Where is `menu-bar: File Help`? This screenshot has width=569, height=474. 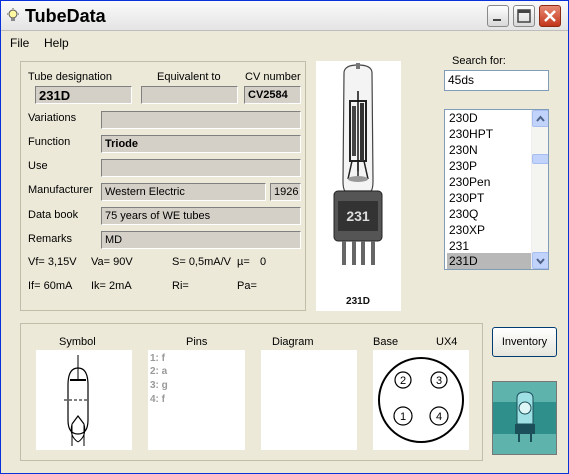
menu-bar: File Help is located at coordinates (284, 43).